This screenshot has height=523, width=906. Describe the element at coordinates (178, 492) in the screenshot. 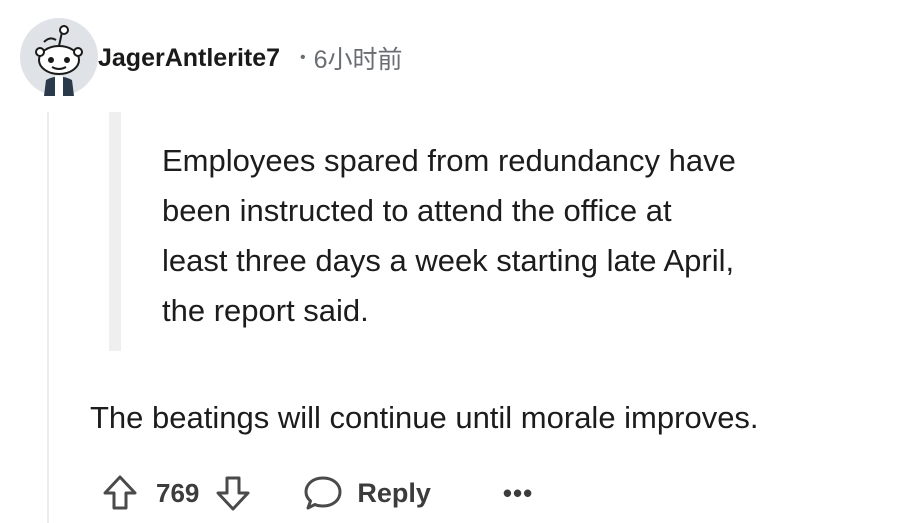

I see `vote-count: 769` at that location.